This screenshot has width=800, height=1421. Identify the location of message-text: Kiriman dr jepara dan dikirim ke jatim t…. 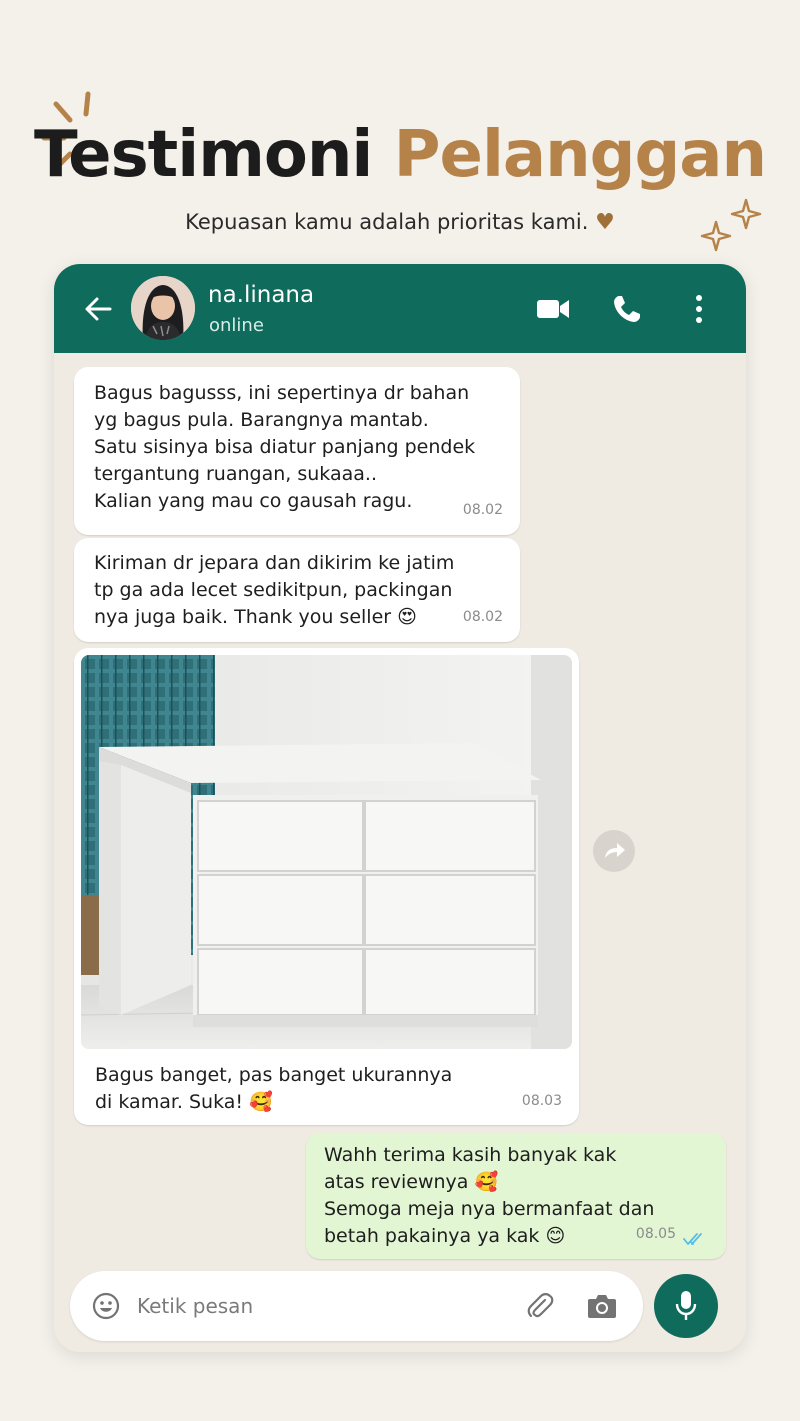
(274, 590).